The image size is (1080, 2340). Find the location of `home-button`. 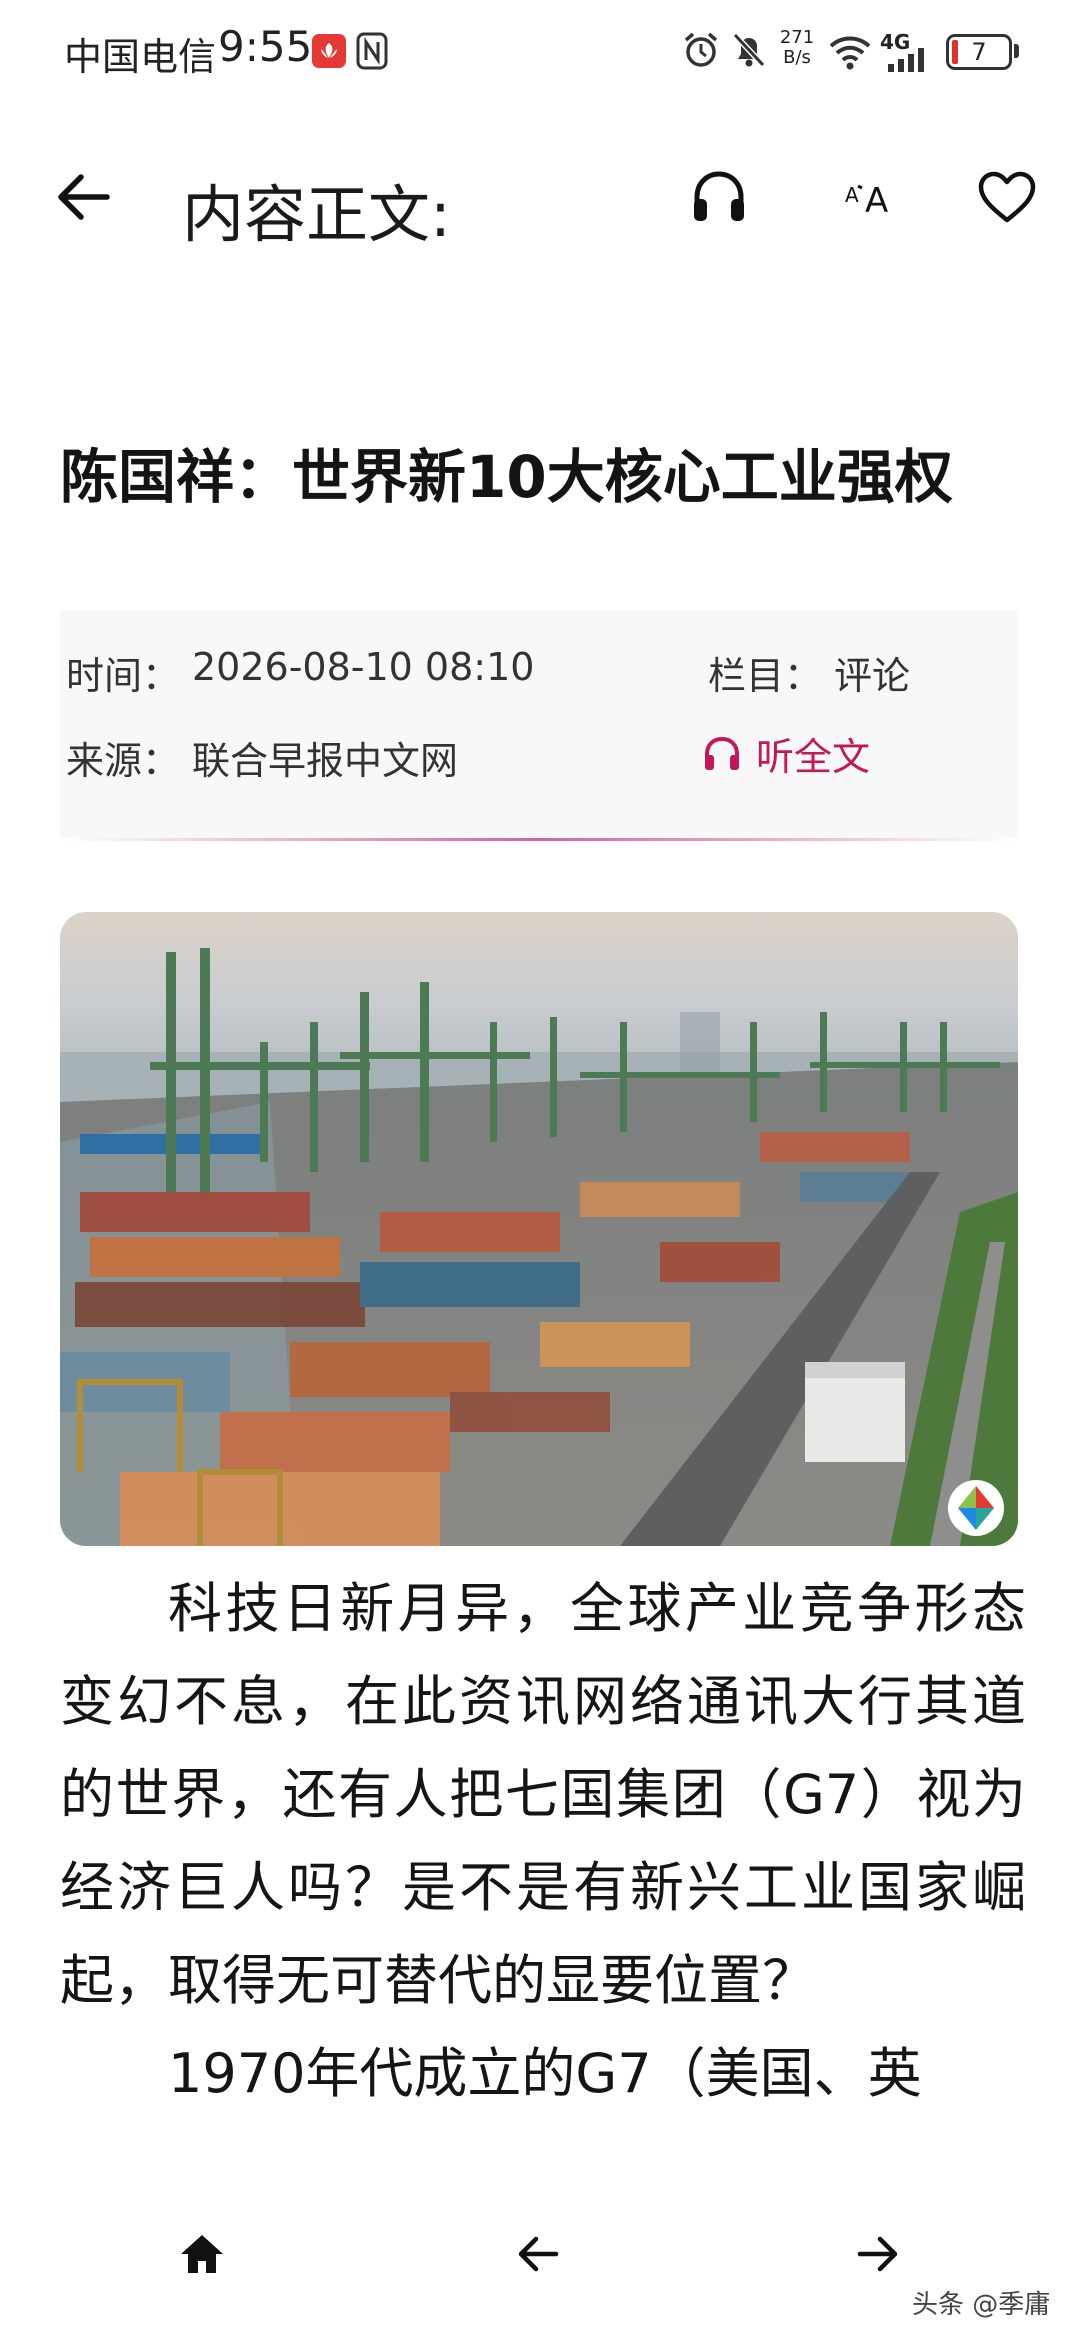

home-button is located at coordinates (202, 2254).